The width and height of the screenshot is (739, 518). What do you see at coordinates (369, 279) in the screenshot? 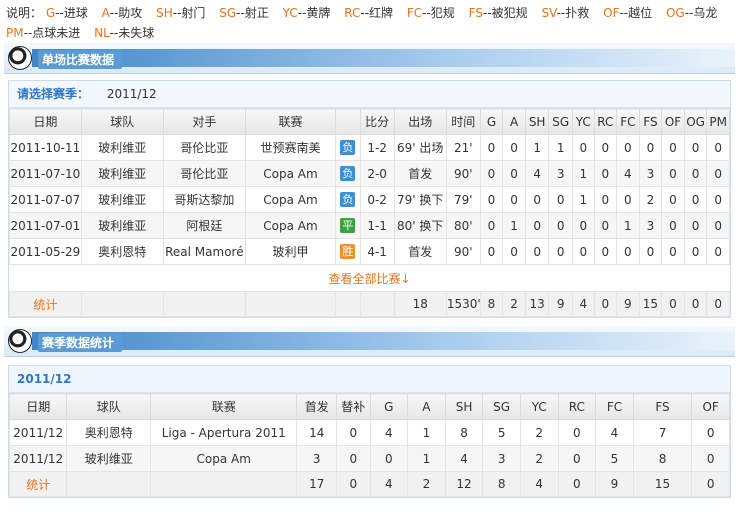
I see `view-all-matches-link: 查看全部比赛↓` at bounding box center [369, 279].